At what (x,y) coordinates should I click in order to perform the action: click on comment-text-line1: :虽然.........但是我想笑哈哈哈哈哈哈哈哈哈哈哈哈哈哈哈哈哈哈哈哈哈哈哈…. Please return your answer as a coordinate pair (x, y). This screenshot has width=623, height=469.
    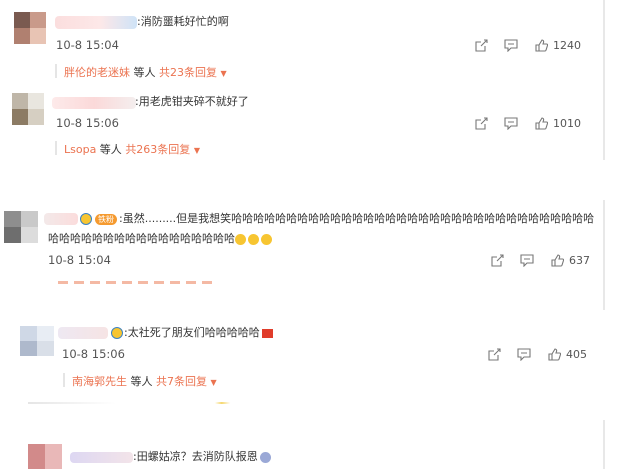
    Looking at the image, I should click on (357, 218).